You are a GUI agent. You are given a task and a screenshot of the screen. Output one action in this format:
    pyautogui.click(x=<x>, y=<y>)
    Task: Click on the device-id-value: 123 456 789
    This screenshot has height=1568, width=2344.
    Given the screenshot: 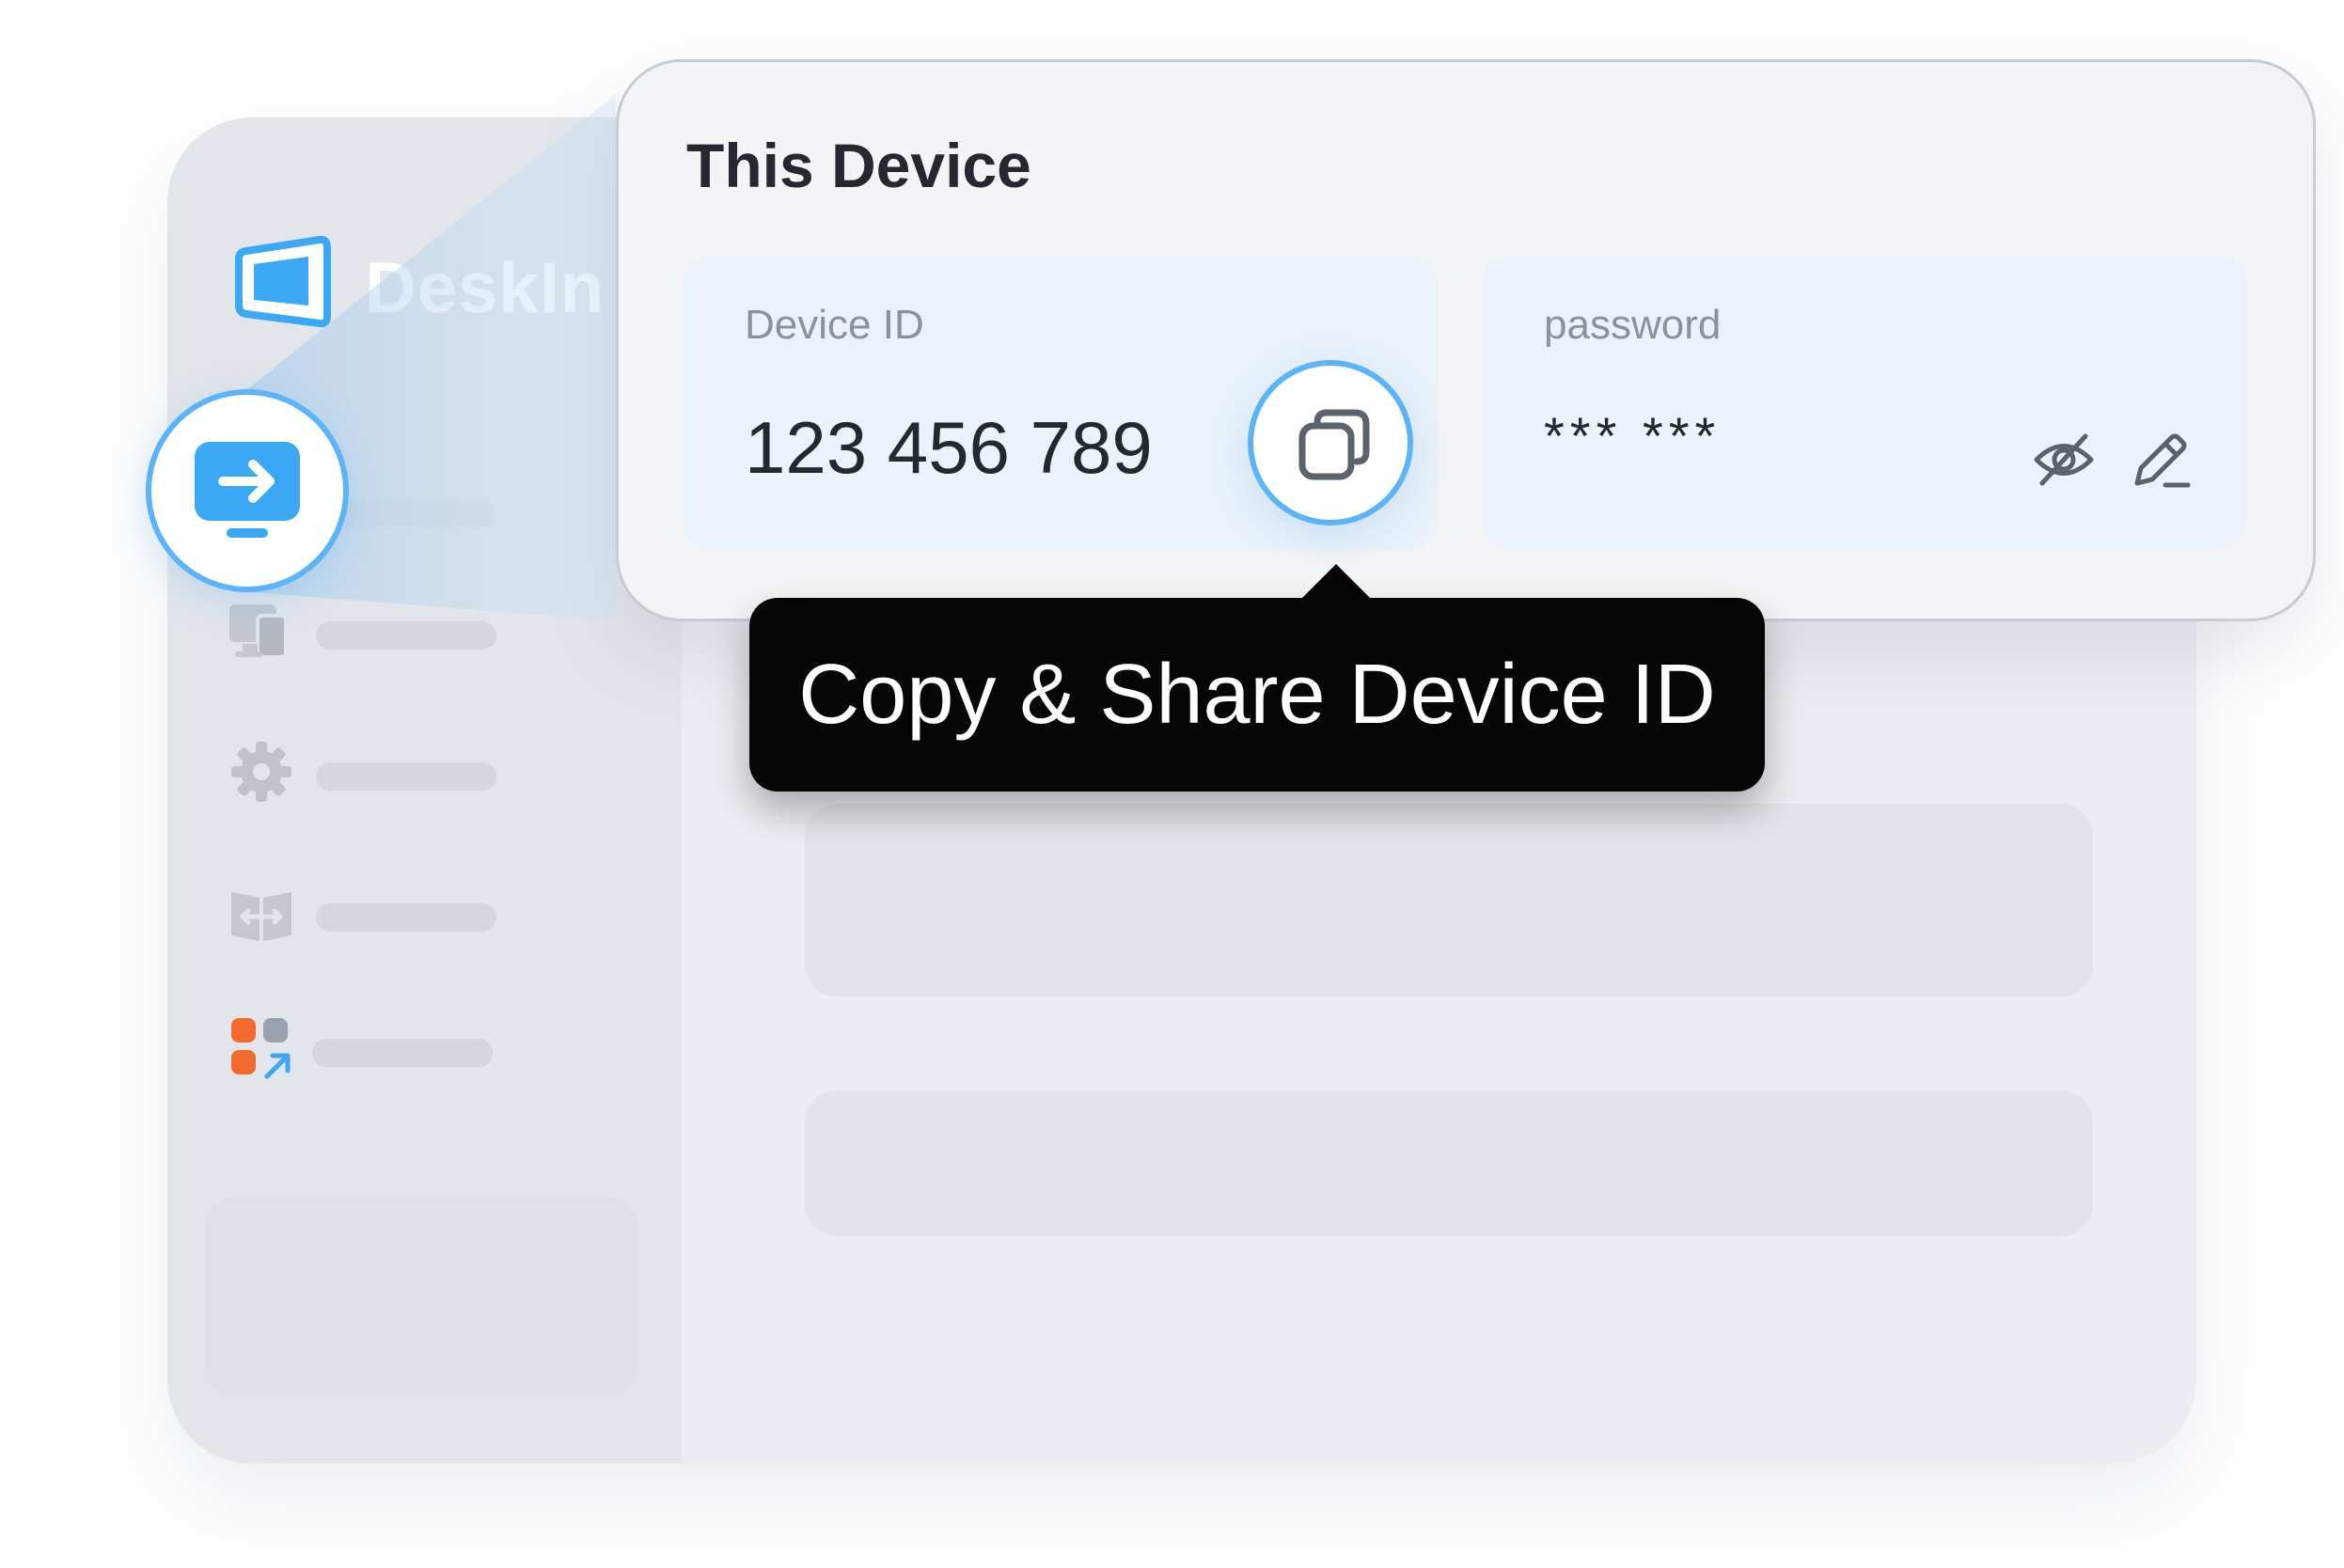 What is the action you would take?
    pyautogui.click(x=949, y=447)
    